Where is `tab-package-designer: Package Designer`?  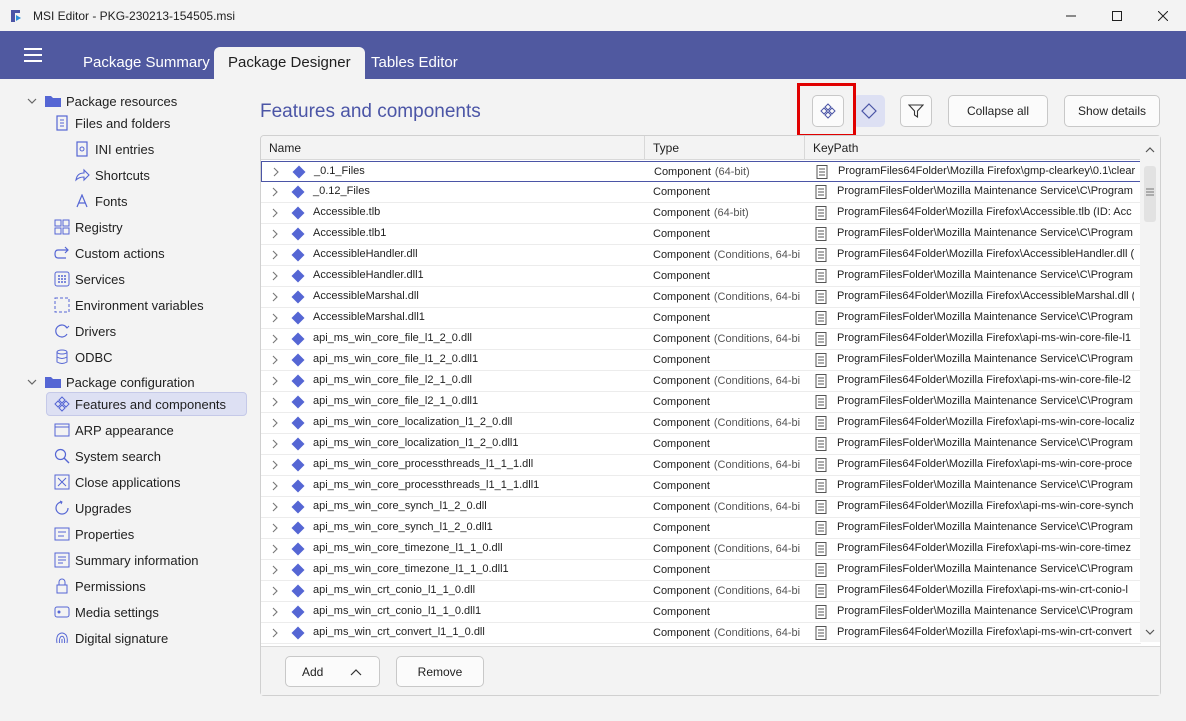
tab-package-designer: Package Designer is located at coordinates (289, 63).